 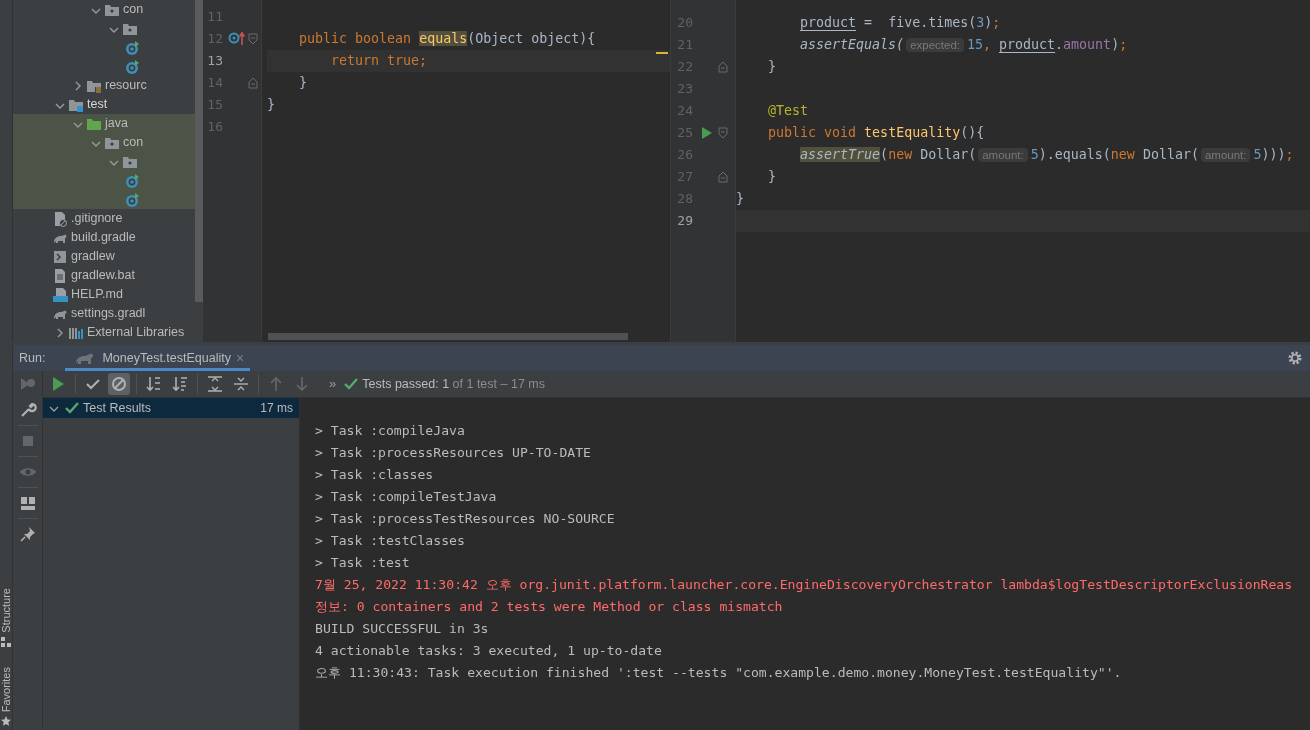 What do you see at coordinates (104, 85) in the screenshot?
I see `tree-row: resourc` at bounding box center [104, 85].